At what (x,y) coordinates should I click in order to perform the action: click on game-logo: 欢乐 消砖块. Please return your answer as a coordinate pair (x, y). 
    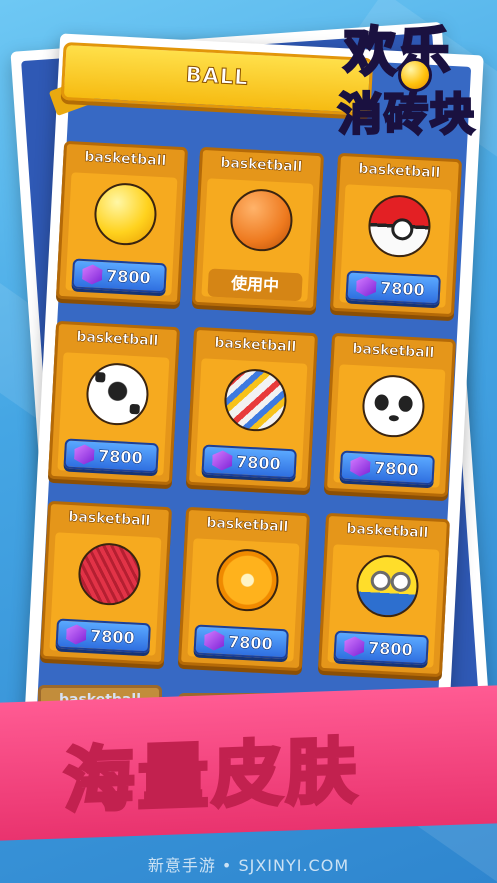
    Looking at the image, I should click on (415, 76).